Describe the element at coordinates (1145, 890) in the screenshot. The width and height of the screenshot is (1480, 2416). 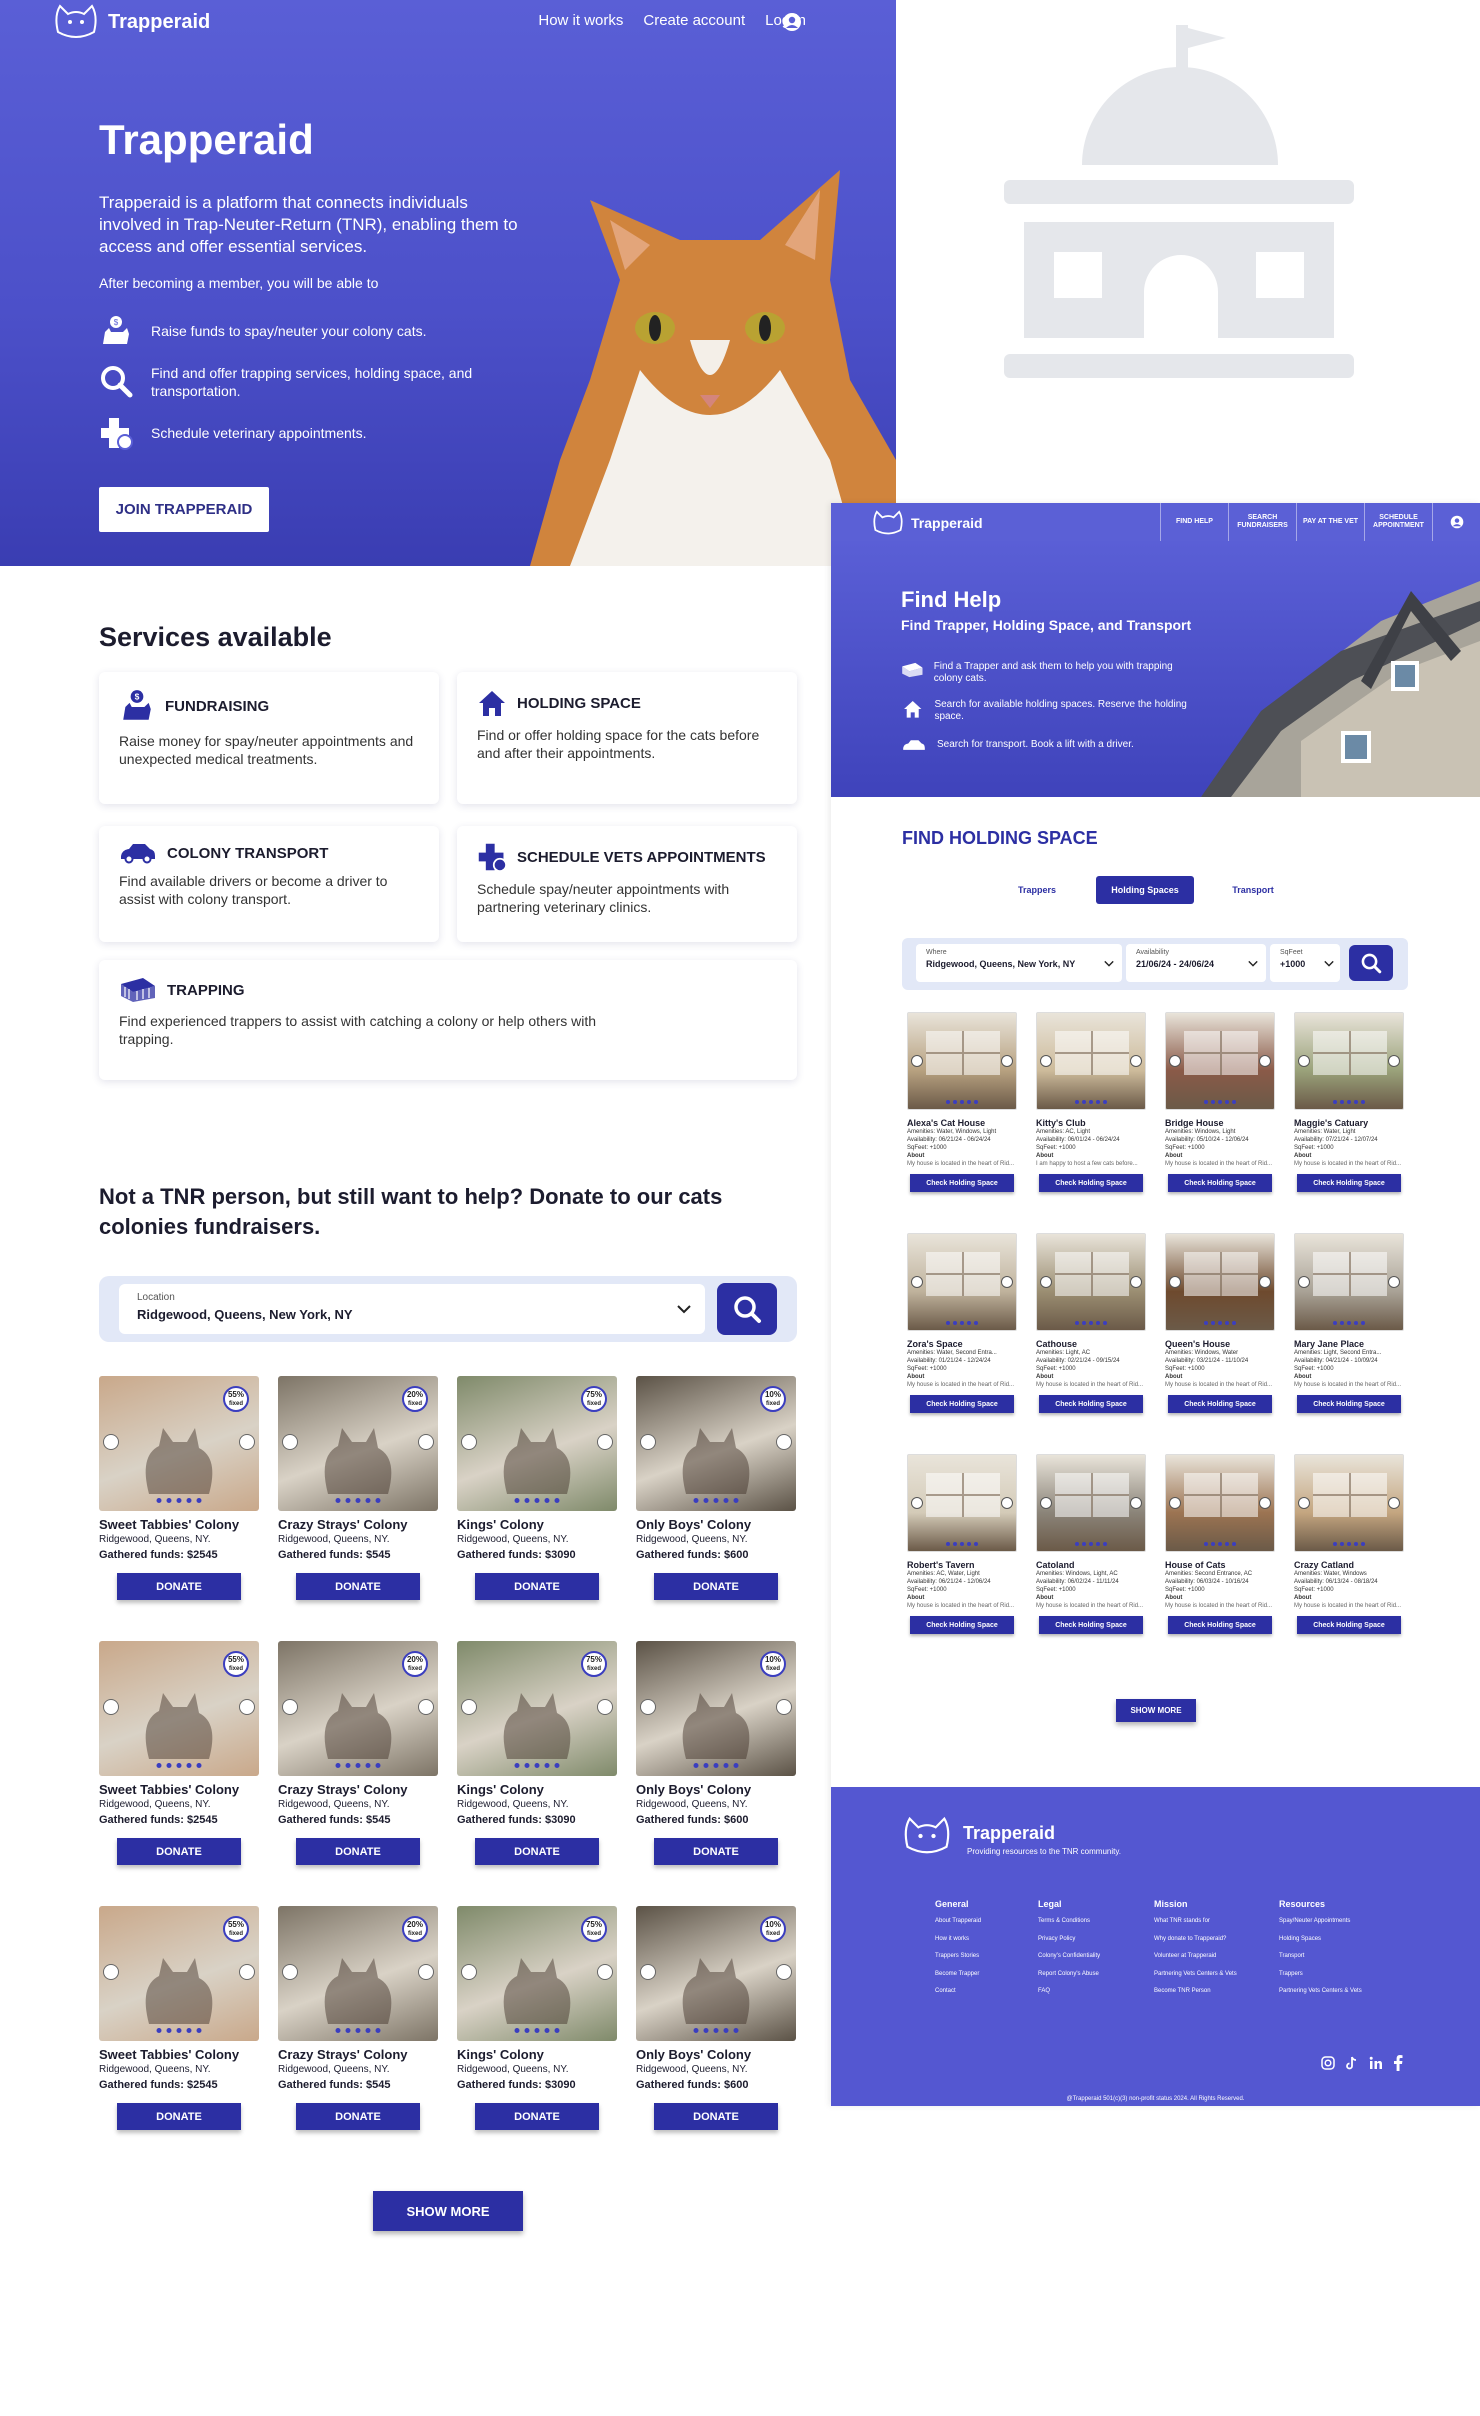
I see `tab-holding-spaces: Holding Spaces` at that location.